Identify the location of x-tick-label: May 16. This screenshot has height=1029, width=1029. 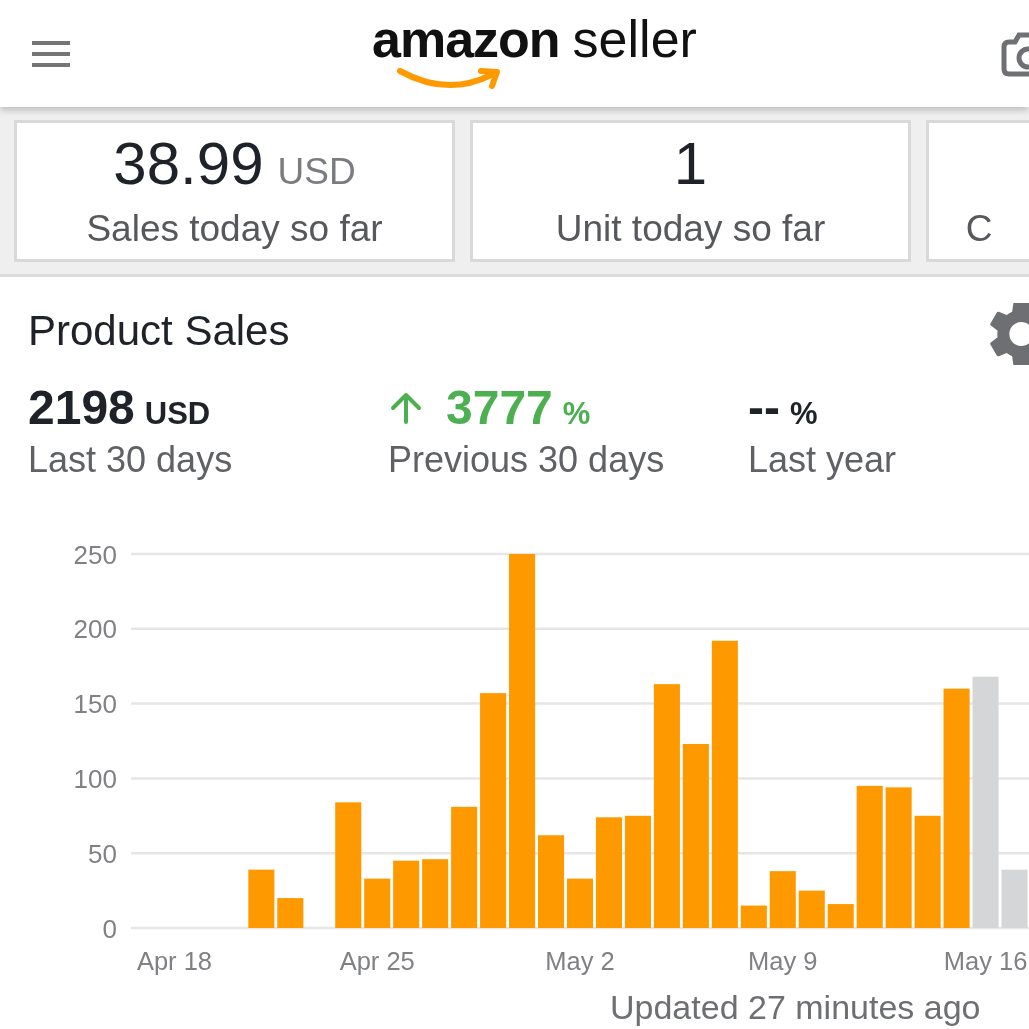
(985, 961).